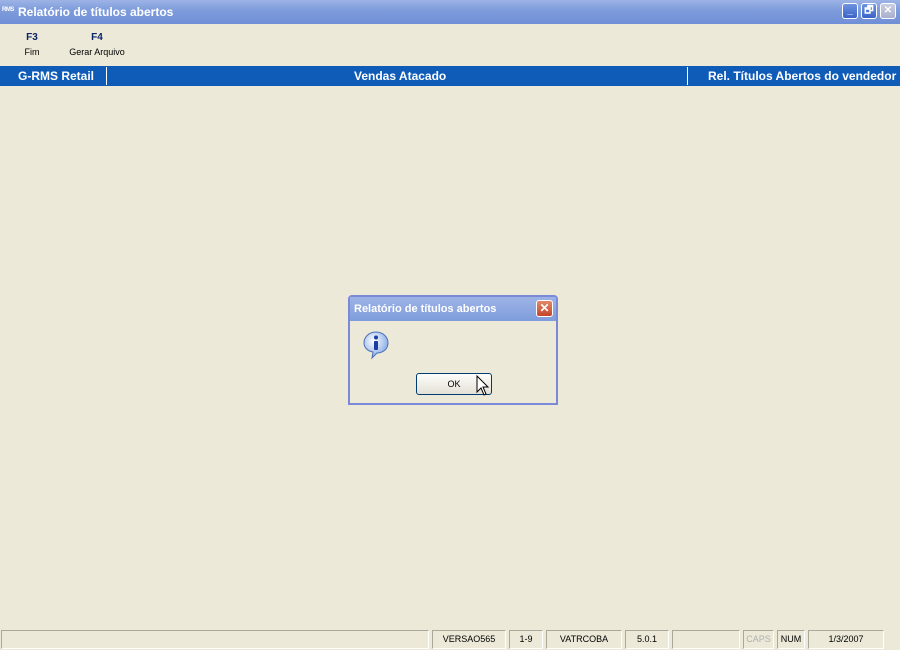 This screenshot has height=650, width=900. What do you see at coordinates (706, 639) in the screenshot?
I see `status-empty` at bounding box center [706, 639].